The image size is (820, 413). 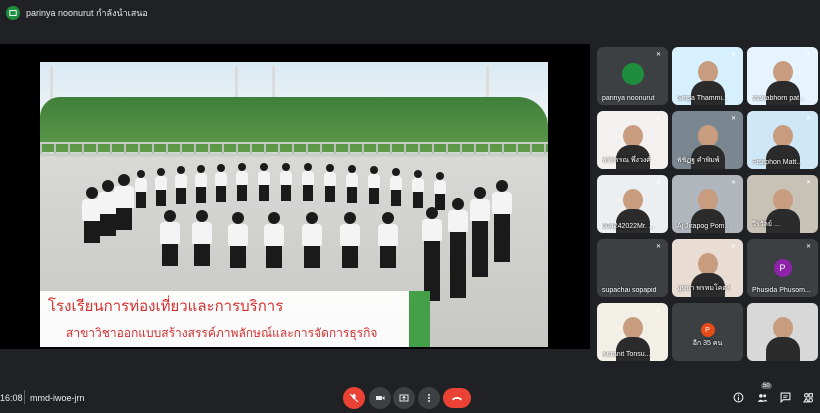 What do you see at coordinates (57, 398) in the screenshot?
I see `meeting-code: mmd-iwoe-jrn` at bounding box center [57, 398].